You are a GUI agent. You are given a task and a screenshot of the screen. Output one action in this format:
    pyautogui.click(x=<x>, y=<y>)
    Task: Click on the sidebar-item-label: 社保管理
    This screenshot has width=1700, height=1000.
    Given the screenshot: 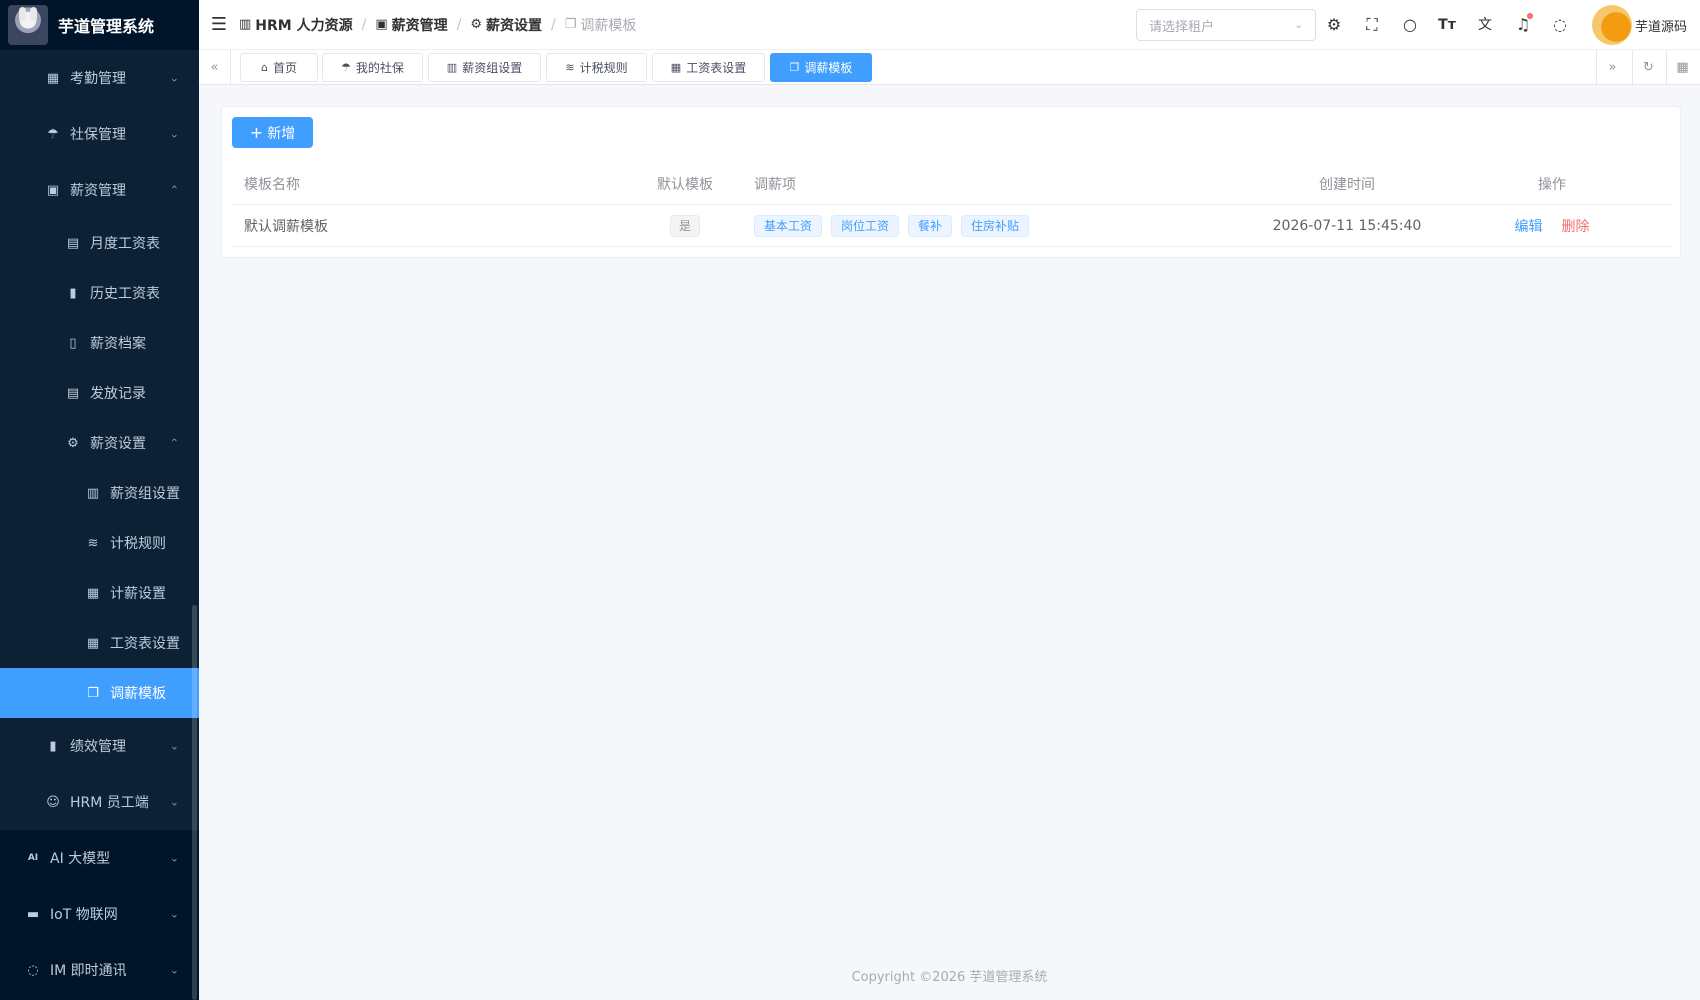 What is the action you would take?
    pyautogui.click(x=98, y=135)
    